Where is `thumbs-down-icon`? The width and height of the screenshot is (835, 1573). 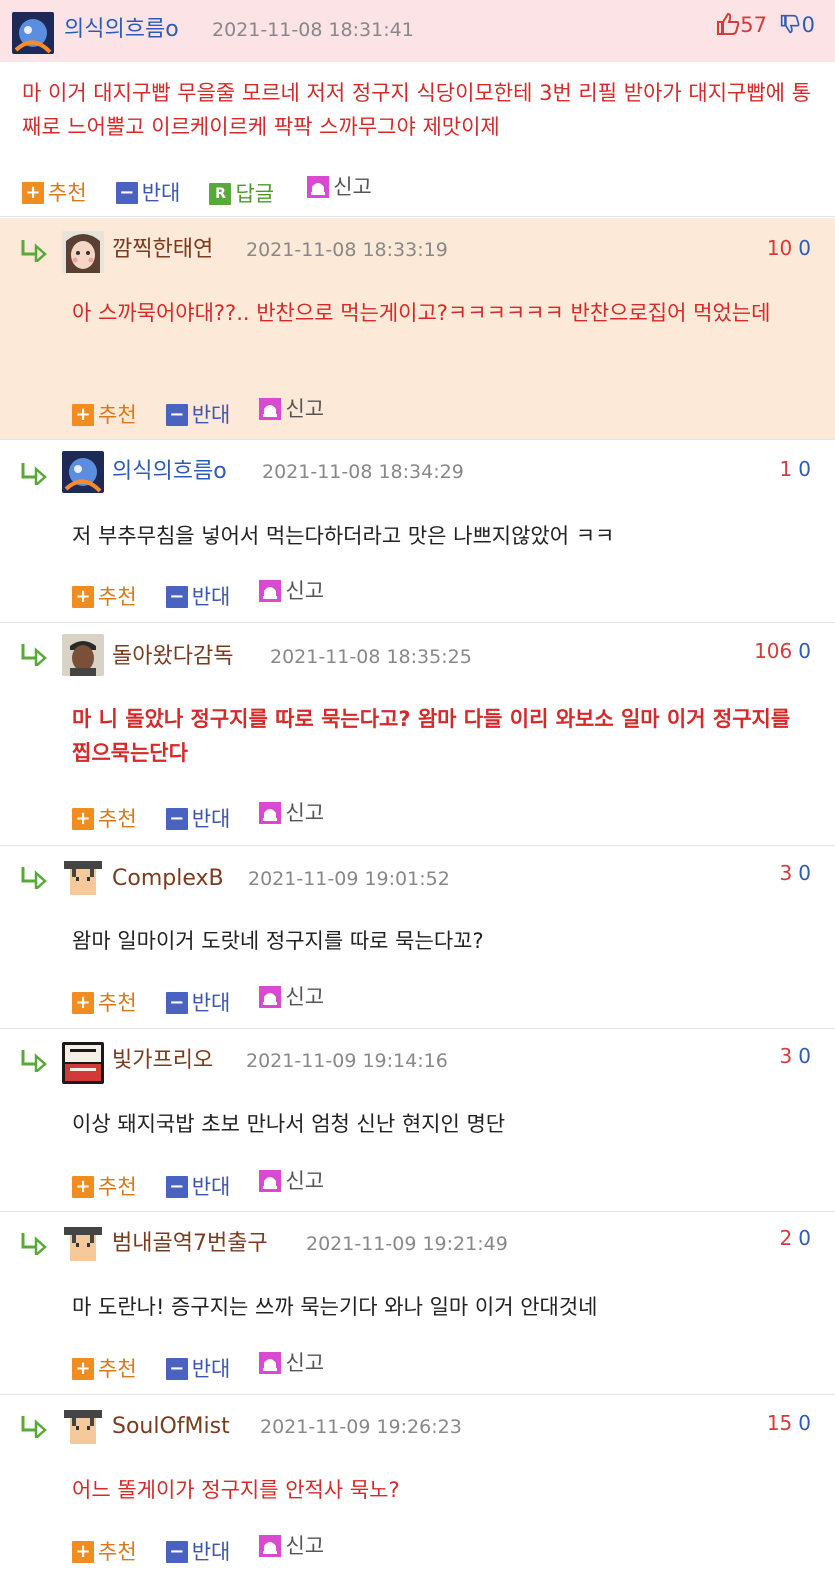
thumbs-down-icon is located at coordinates (790, 27).